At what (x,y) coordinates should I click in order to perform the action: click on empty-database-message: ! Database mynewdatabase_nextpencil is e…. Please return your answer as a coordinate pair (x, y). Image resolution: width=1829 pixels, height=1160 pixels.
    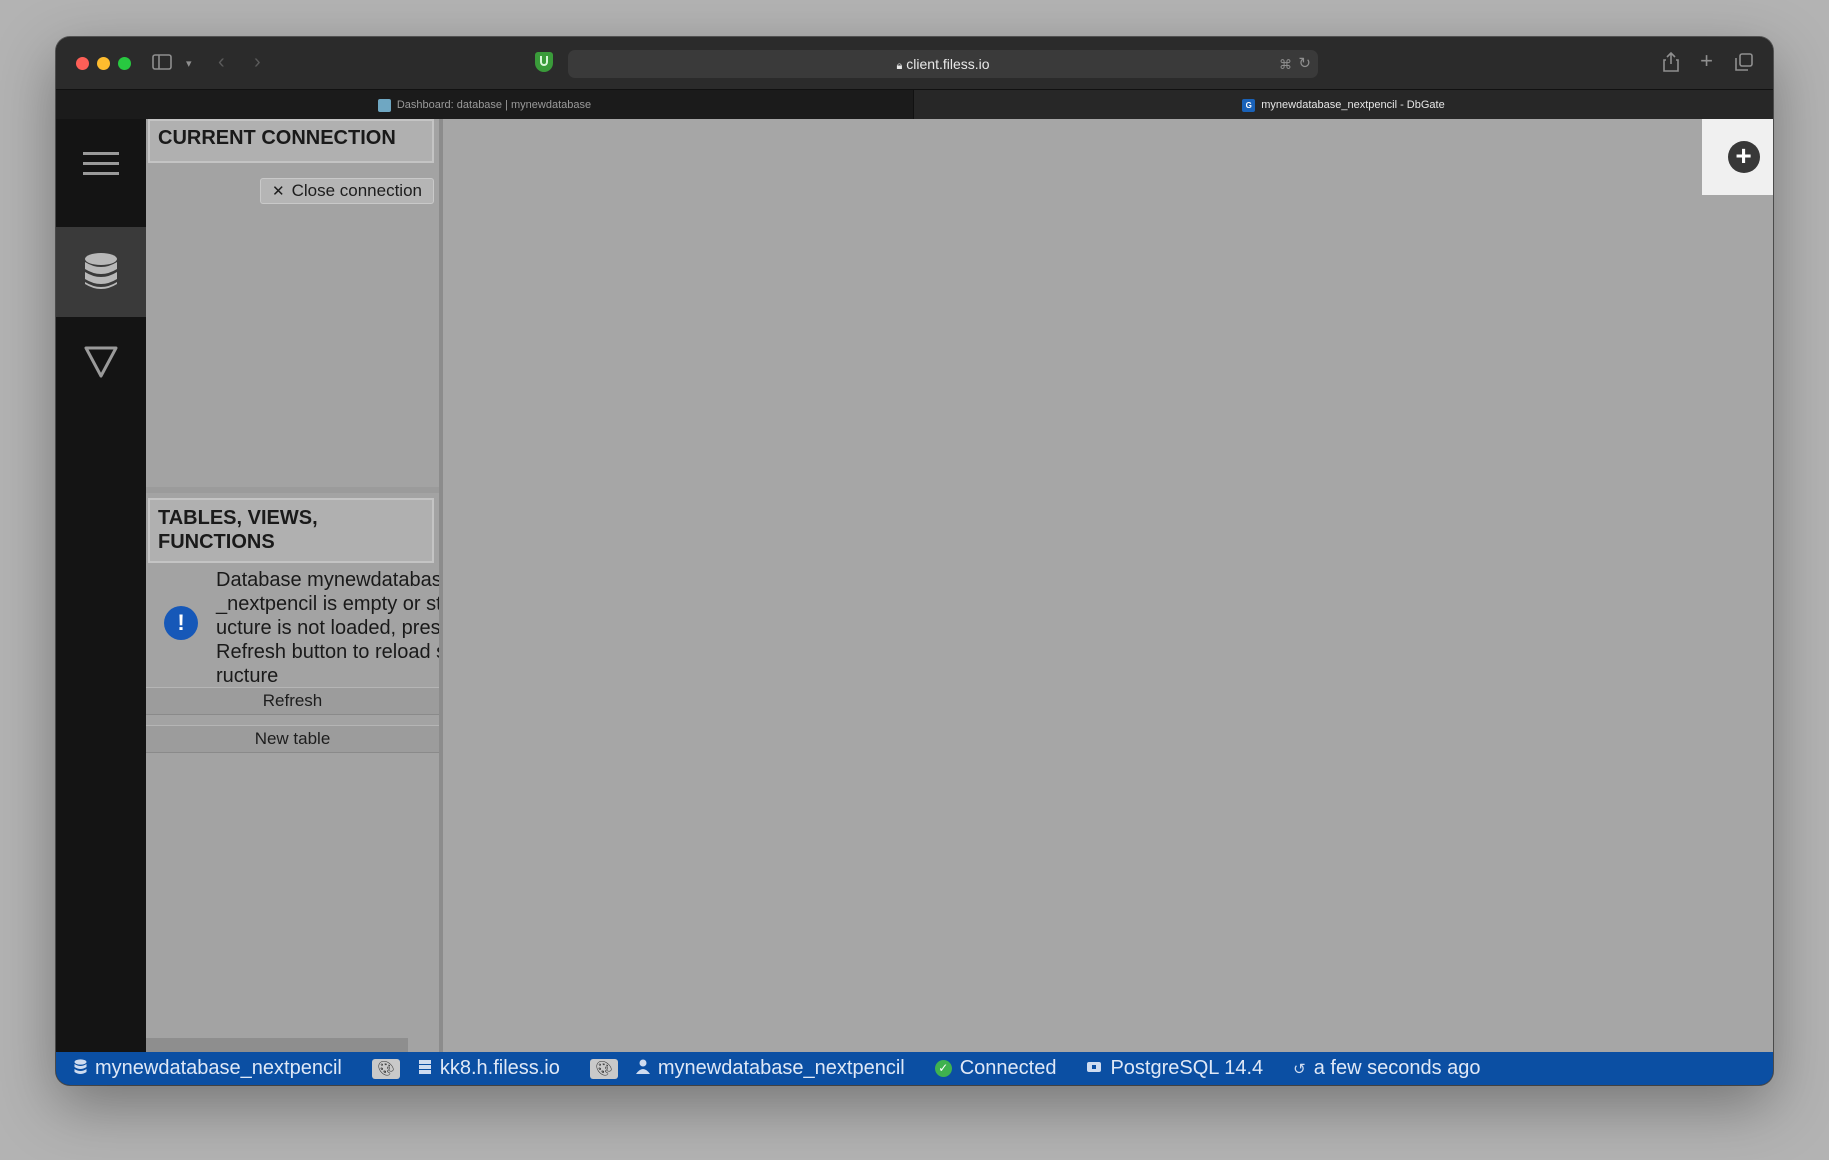
    Looking at the image, I should click on (292, 625).